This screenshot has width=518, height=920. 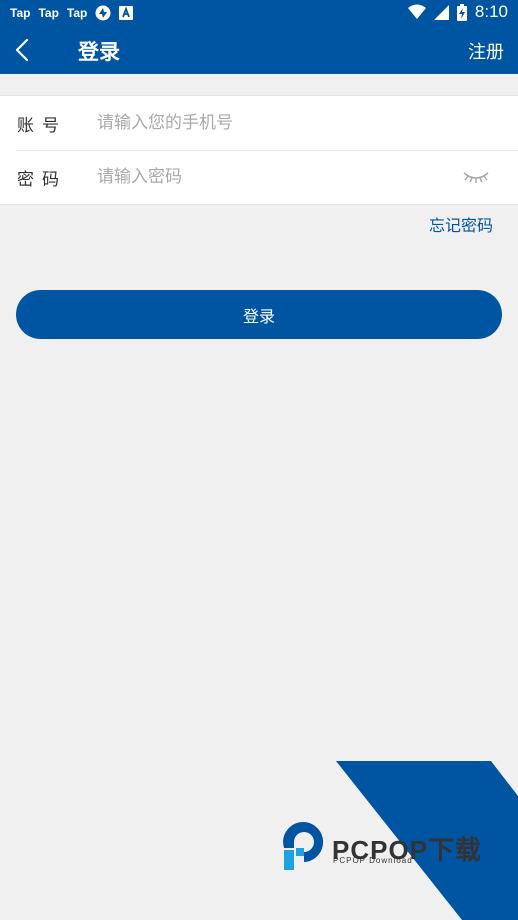 I want to click on wifi-icon, so click(x=416, y=11).